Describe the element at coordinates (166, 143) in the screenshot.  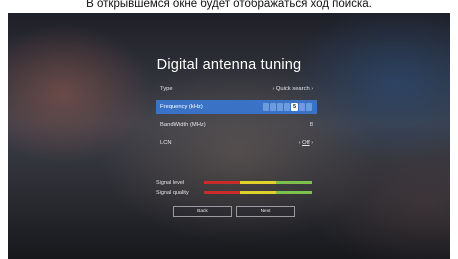
I see `lcn-label: LCN` at that location.